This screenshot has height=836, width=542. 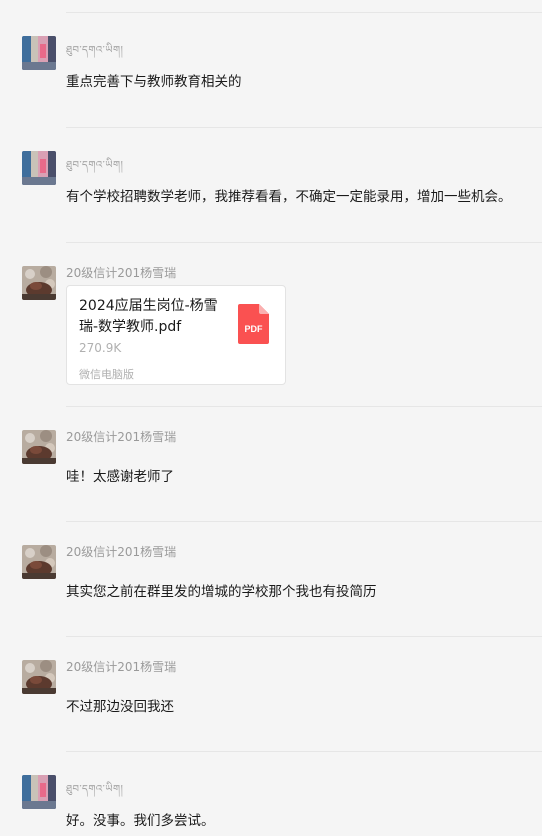 I want to click on message-text: 好。没事。我们多尝试。, so click(x=299, y=819).